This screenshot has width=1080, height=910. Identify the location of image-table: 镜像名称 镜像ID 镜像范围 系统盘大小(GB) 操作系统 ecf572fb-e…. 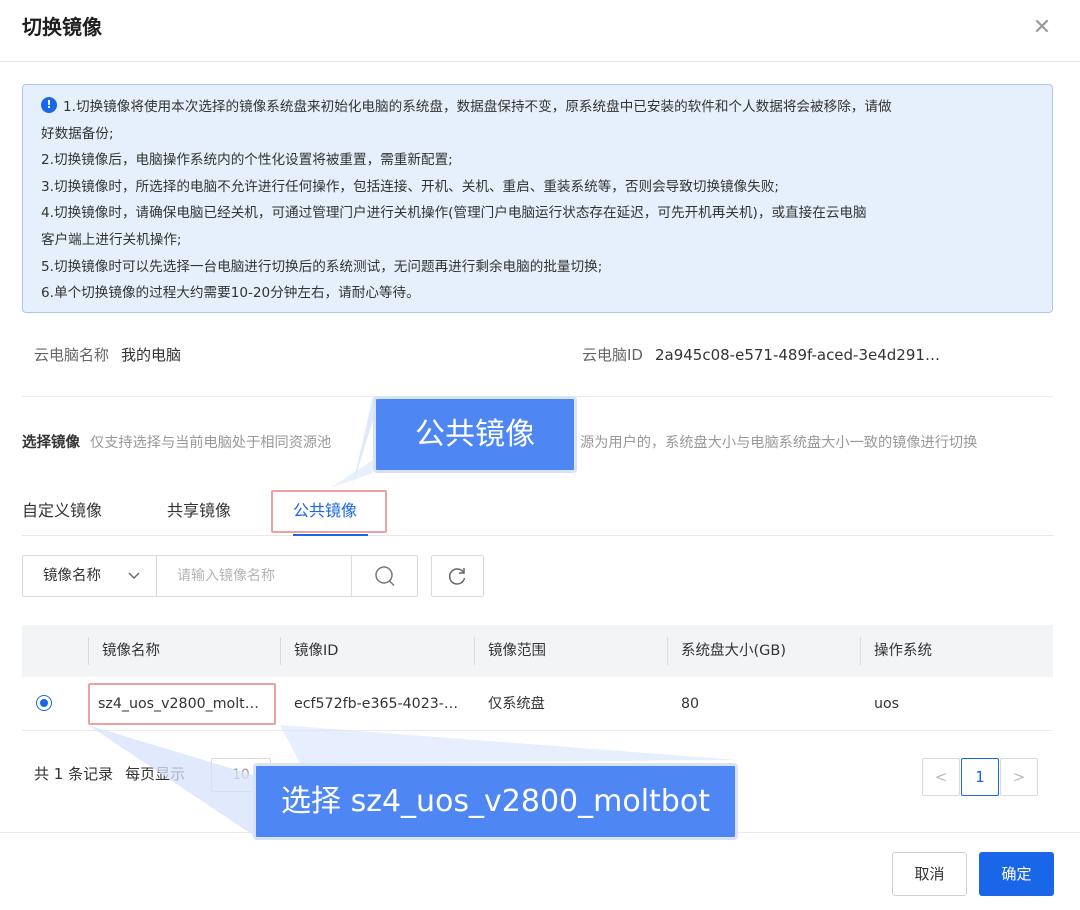
(537, 678).